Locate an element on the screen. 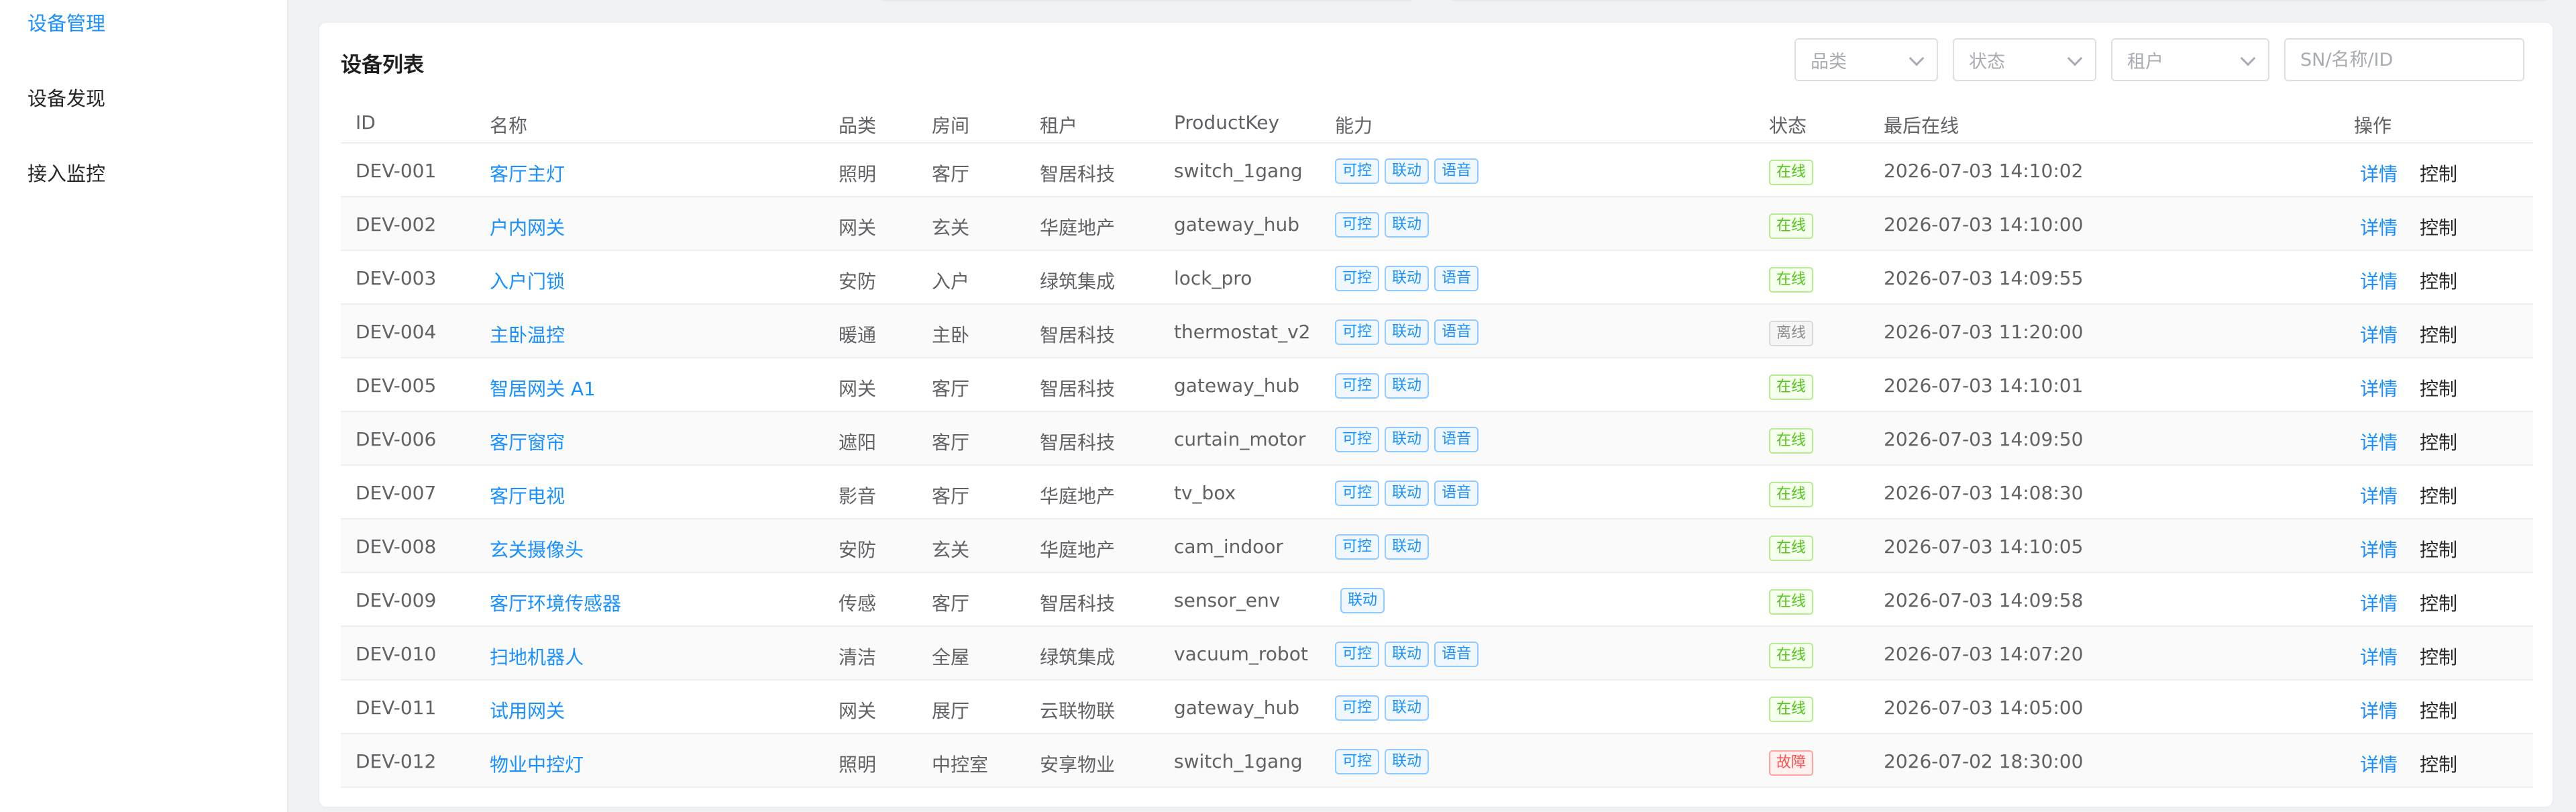 The width and height of the screenshot is (2576, 812). last-online-cell: 2026-07-03 14:09:55 is located at coordinates (1984, 278).